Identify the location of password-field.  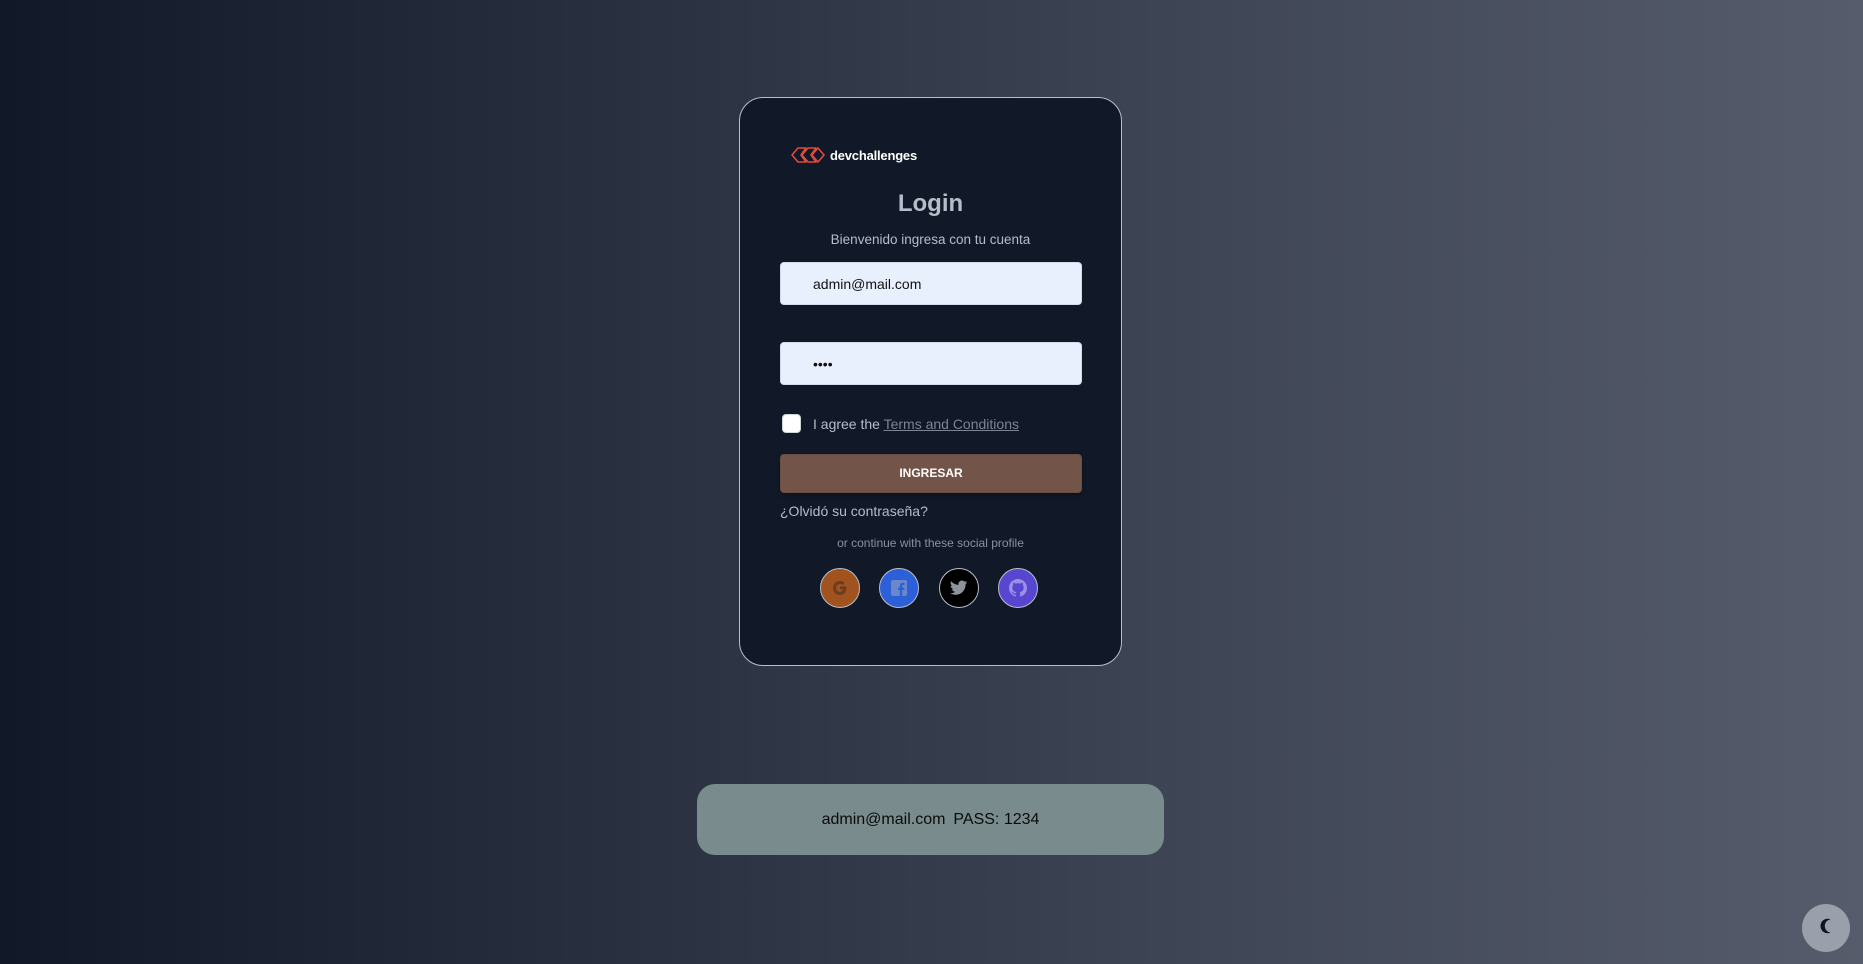
(931, 363).